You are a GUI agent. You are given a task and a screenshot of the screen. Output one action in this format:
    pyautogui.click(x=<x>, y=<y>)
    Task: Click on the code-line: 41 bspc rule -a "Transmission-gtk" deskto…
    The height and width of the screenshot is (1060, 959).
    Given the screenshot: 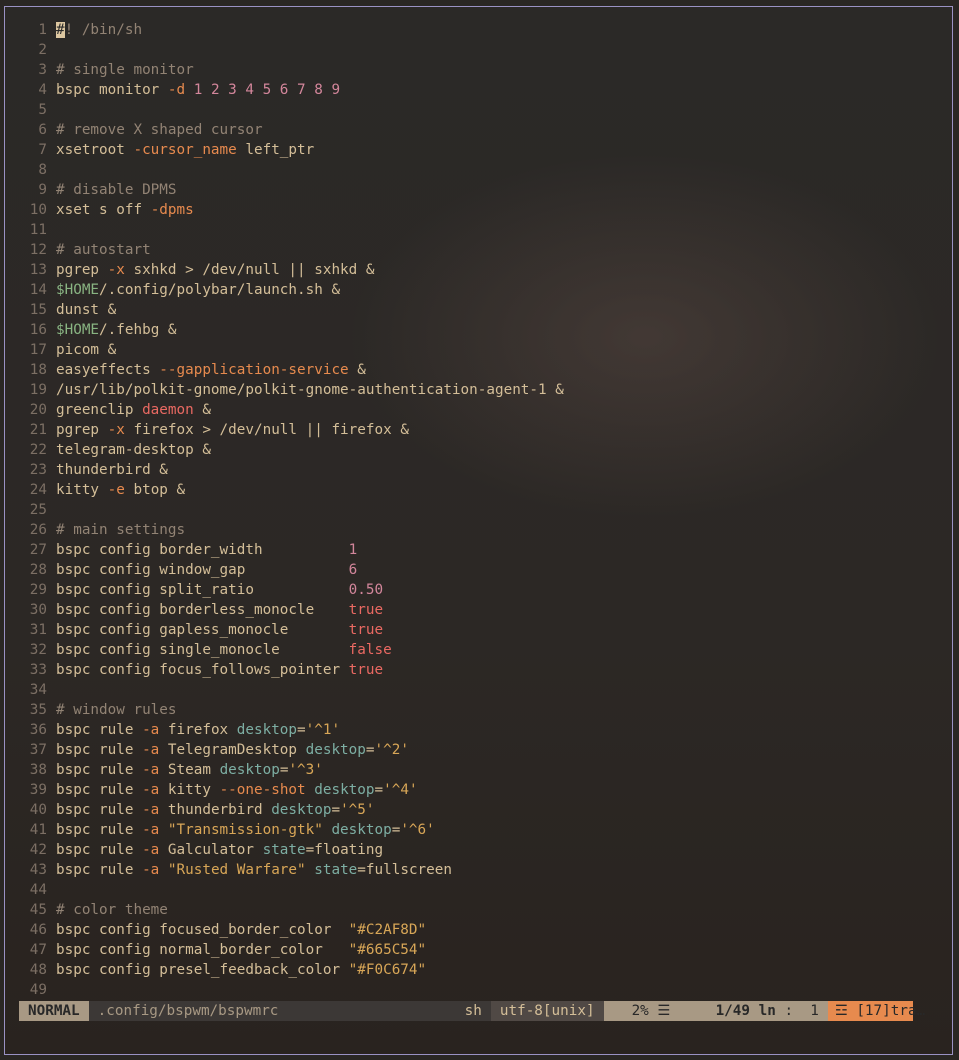 What is the action you would take?
    pyautogui.click(x=479, y=830)
    